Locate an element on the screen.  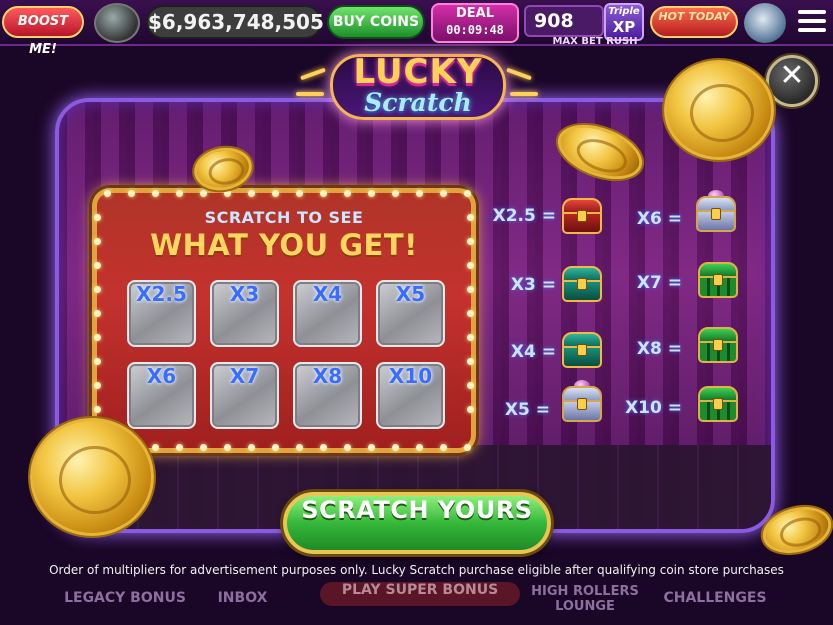
menu-icon is located at coordinates (812, 22).